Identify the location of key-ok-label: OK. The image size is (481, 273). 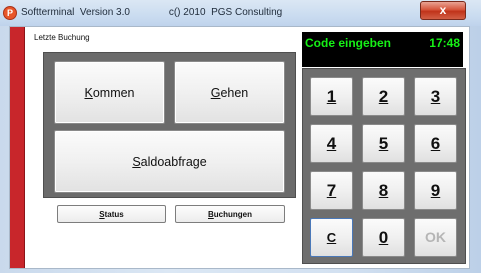
(435, 237).